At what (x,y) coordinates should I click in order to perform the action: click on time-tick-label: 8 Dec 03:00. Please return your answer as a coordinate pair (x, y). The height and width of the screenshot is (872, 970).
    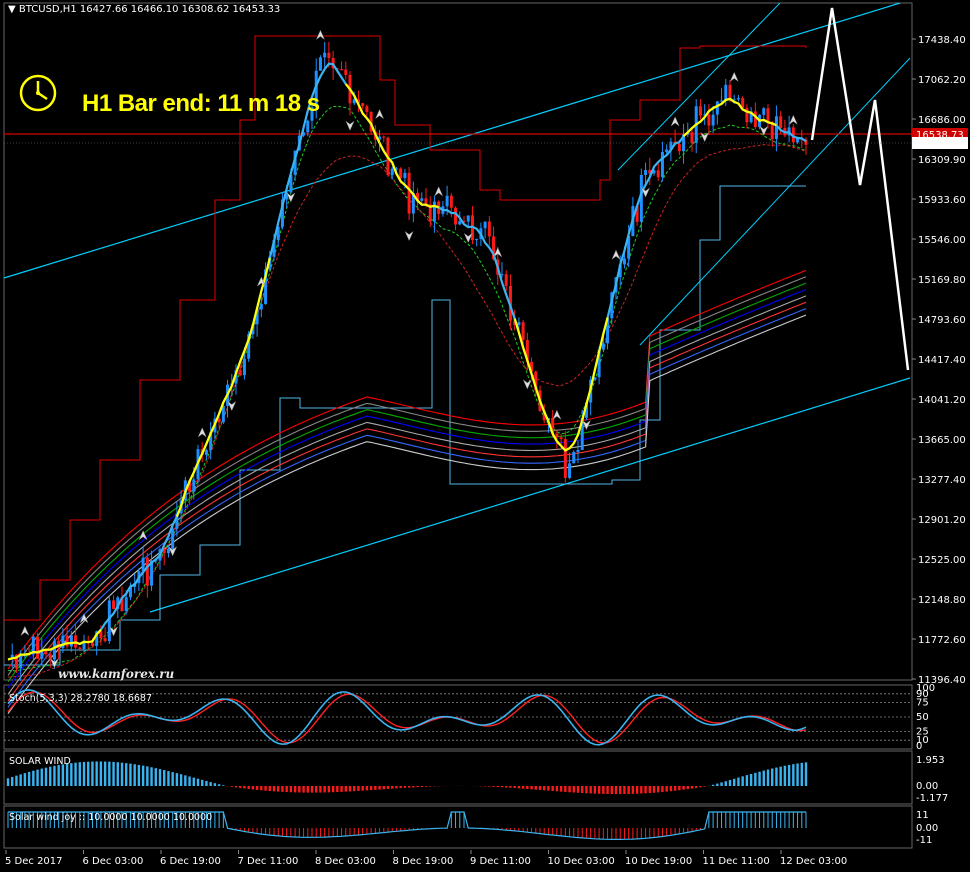
    Looking at the image, I should click on (345, 861).